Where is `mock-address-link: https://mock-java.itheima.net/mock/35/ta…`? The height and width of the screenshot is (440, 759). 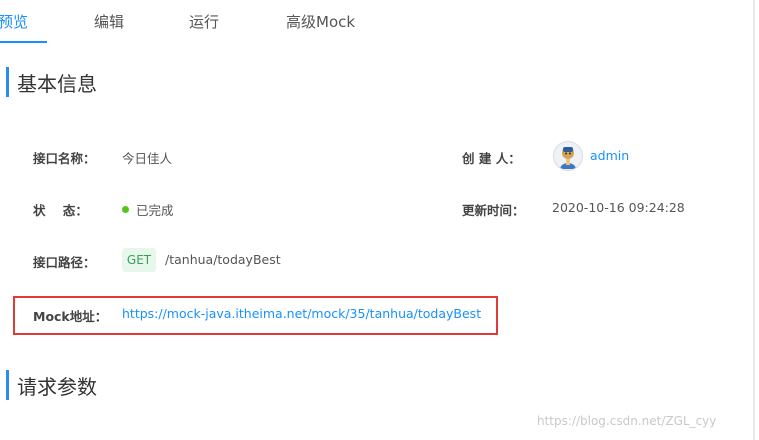
mock-address-link: https://mock-java.itheima.net/mock/35/ta… is located at coordinates (301, 313).